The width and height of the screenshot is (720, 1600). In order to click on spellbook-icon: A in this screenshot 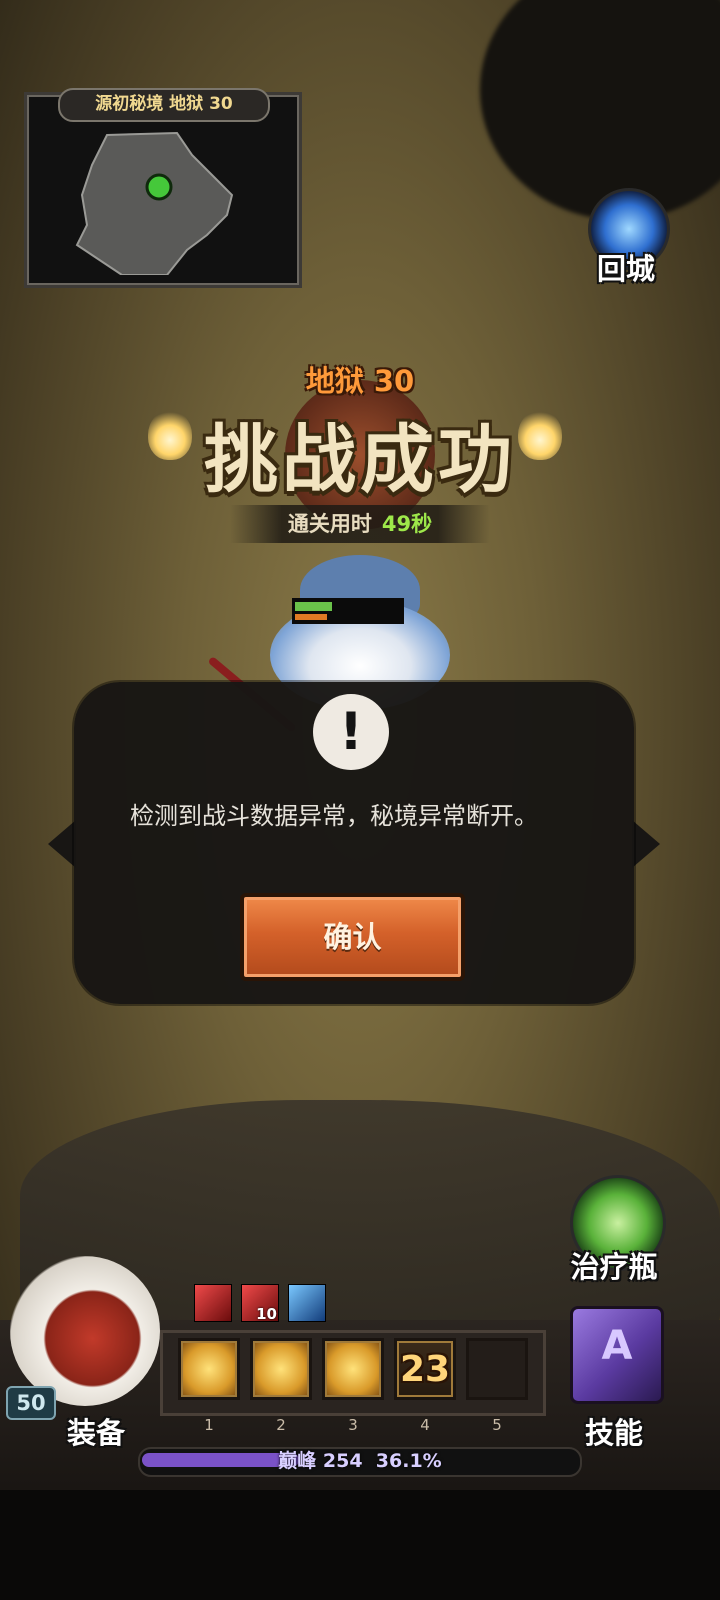, I will do `click(617, 1355)`.